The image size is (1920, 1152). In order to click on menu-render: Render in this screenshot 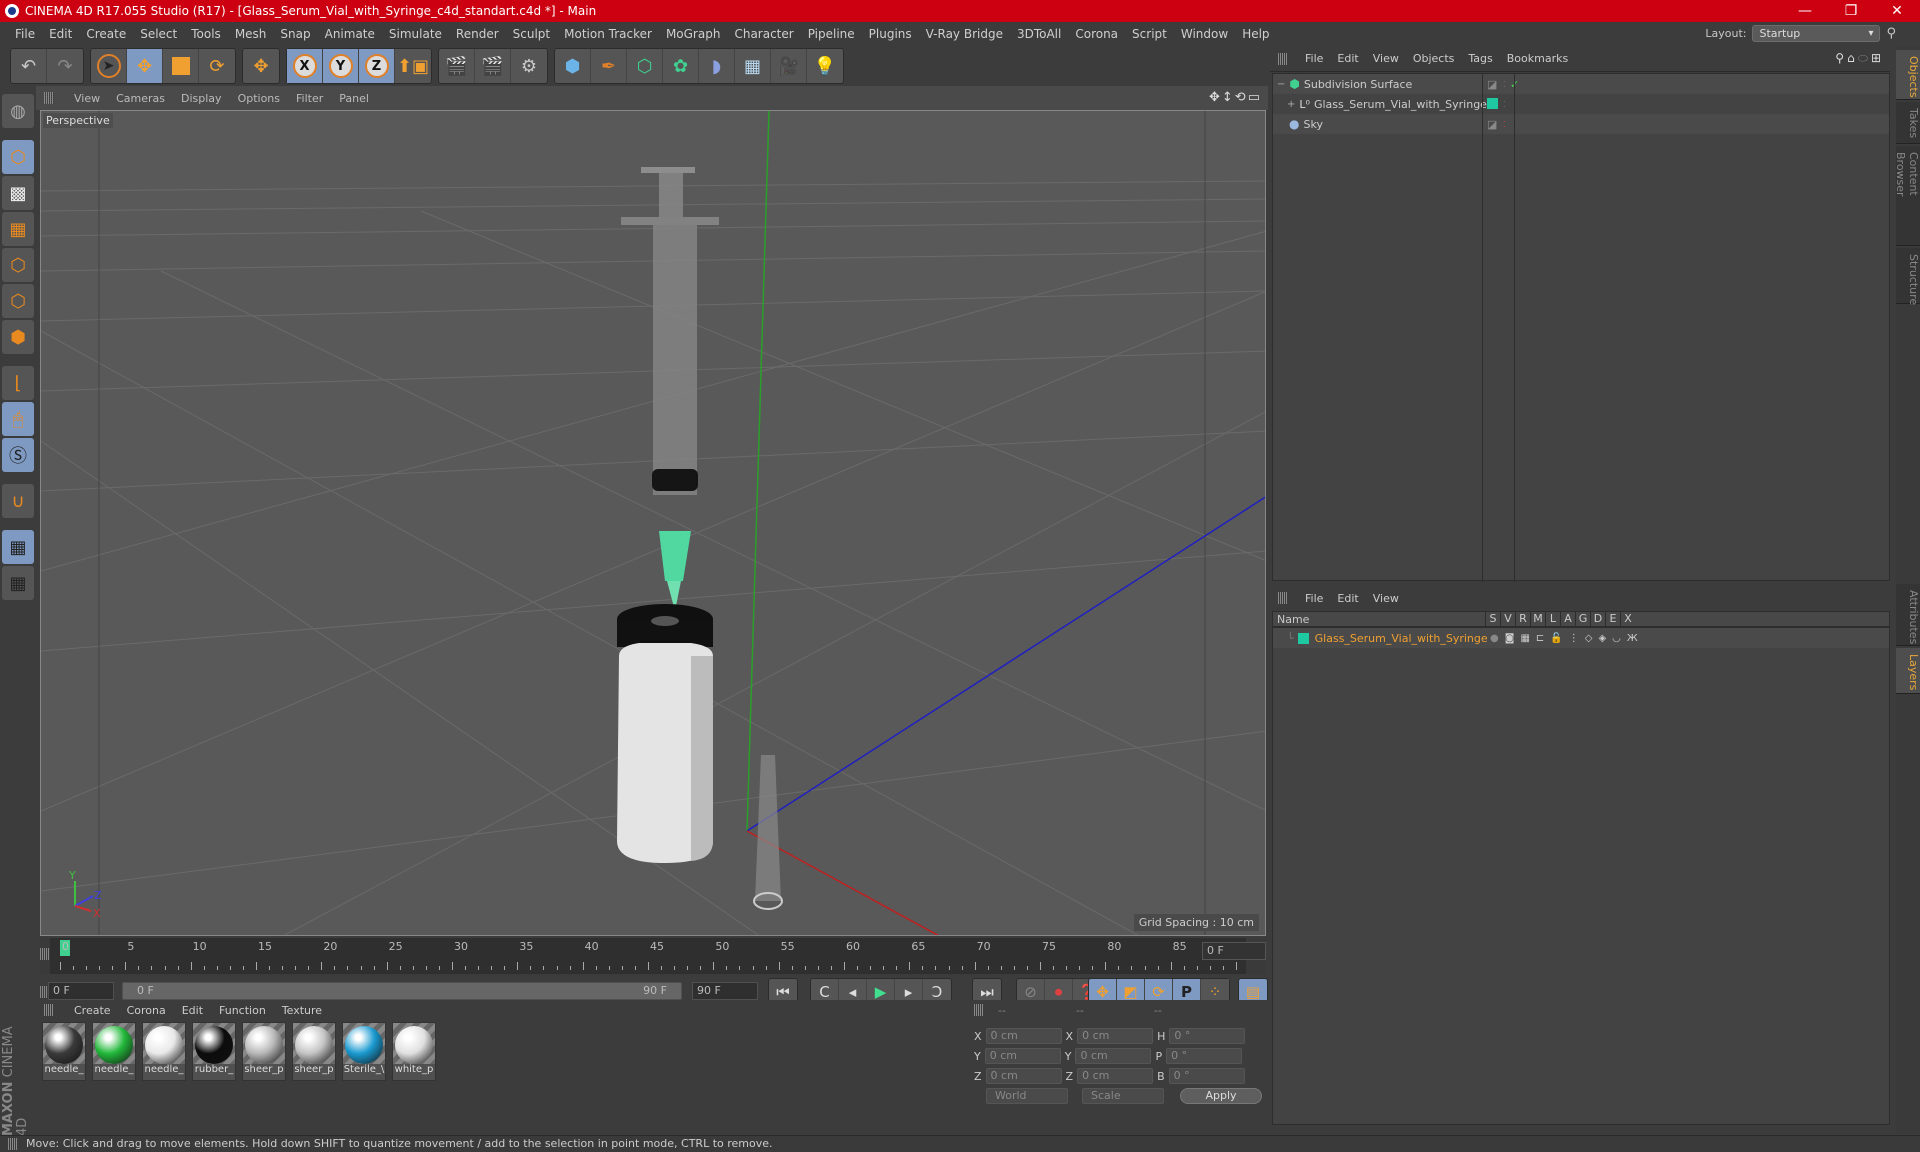, I will do `click(477, 34)`.